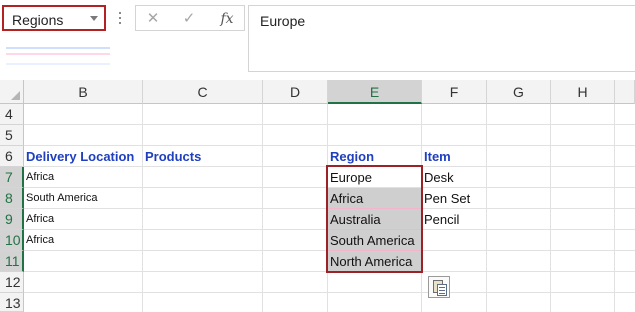  I want to click on cell-f9: Pencil, so click(454, 219).